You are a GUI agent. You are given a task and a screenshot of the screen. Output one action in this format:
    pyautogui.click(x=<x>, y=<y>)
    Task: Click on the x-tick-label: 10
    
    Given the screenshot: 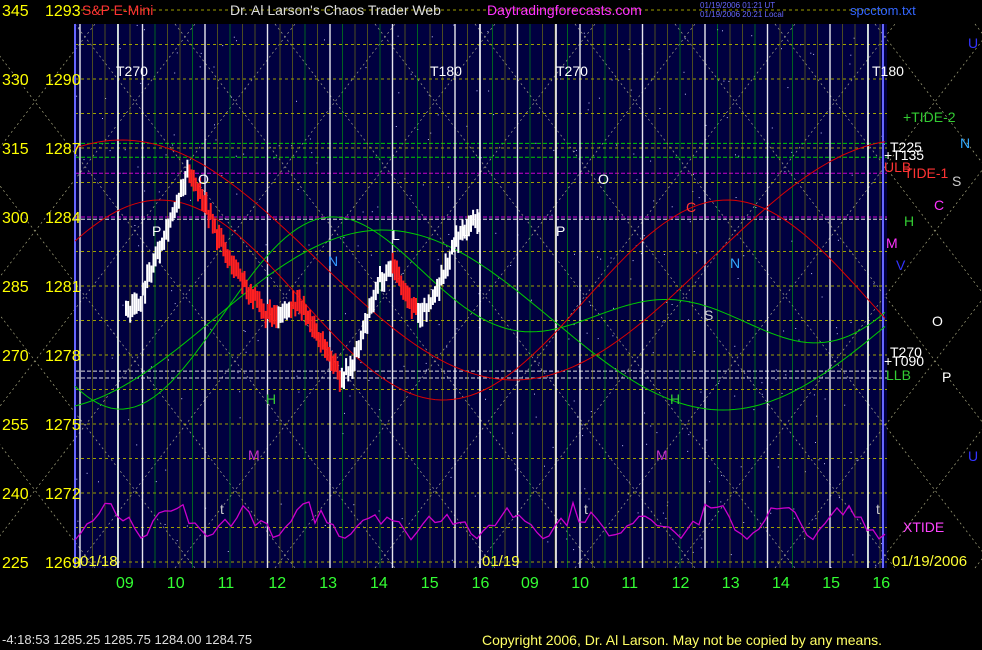 What is the action you would take?
    pyautogui.click(x=176, y=583)
    